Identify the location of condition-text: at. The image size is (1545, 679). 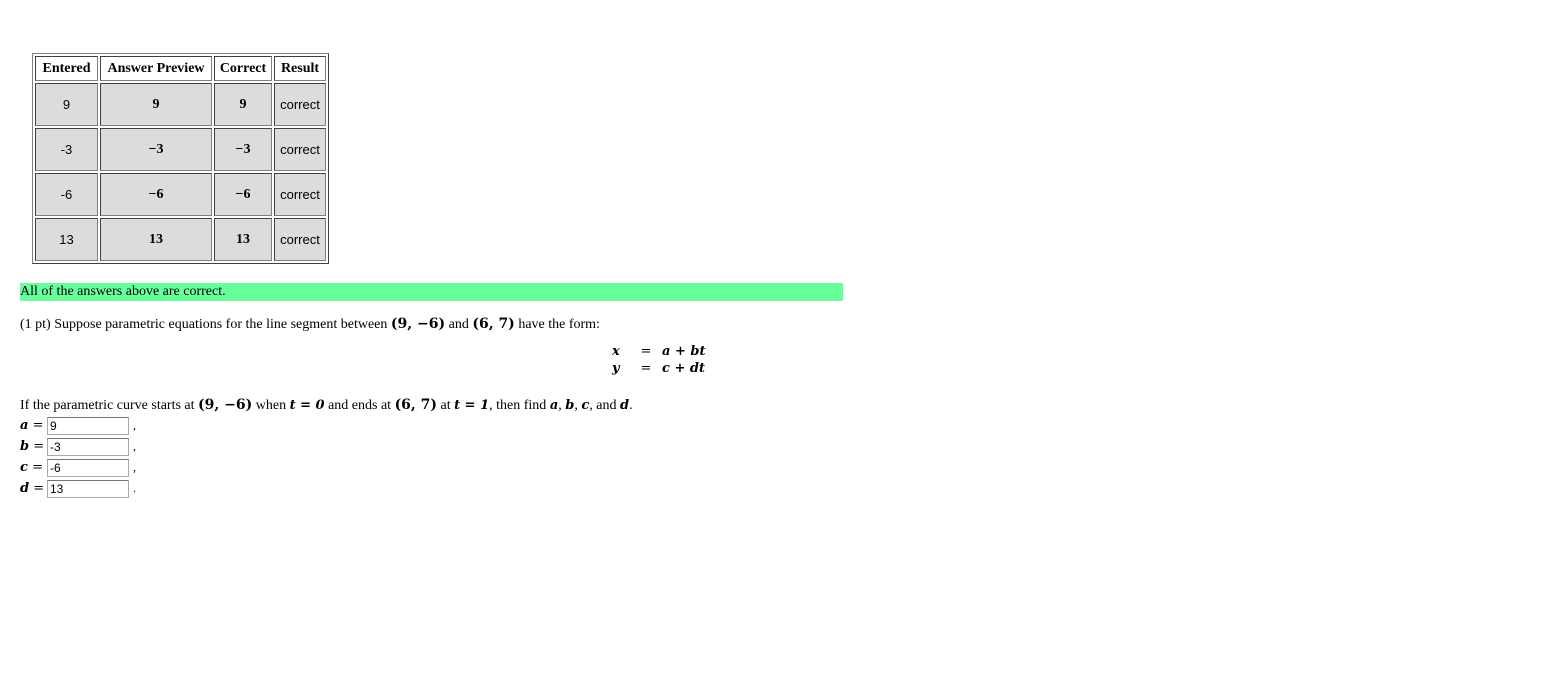
(445, 405).